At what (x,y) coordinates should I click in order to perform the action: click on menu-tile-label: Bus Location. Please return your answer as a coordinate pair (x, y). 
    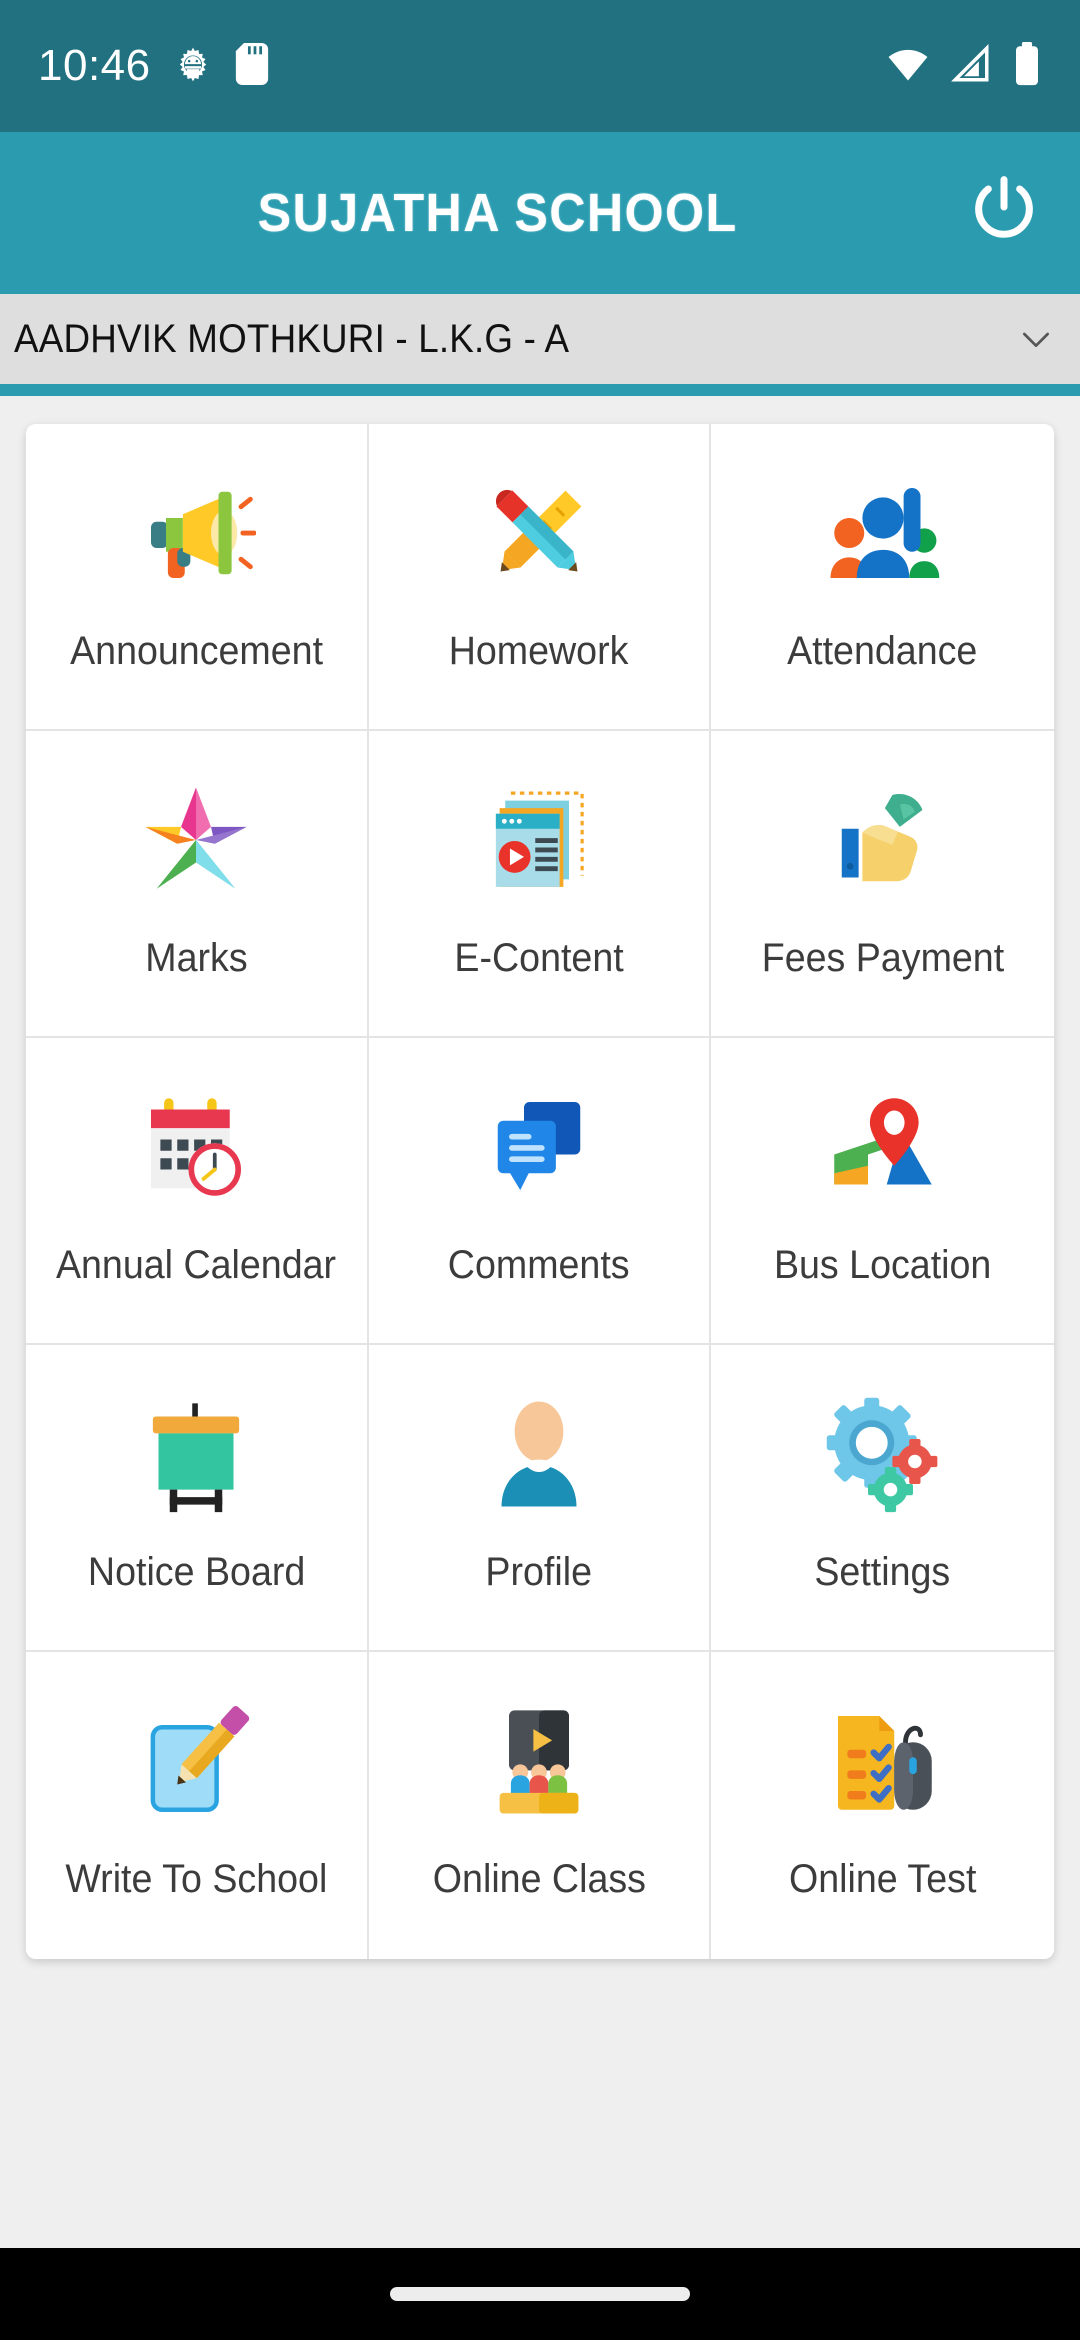
    Looking at the image, I should click on (882, 1265).